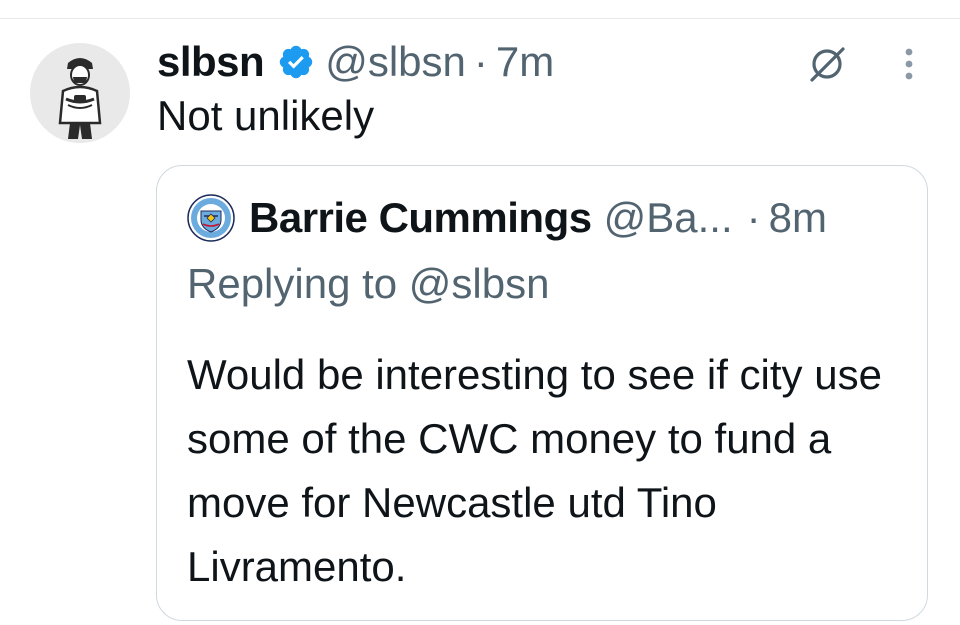 The width and height of the screenshot is (960, 625). What do you see at coordinates (480, 18) in the screenshot?
I see `top-divider` at bounding box center [480, 18].